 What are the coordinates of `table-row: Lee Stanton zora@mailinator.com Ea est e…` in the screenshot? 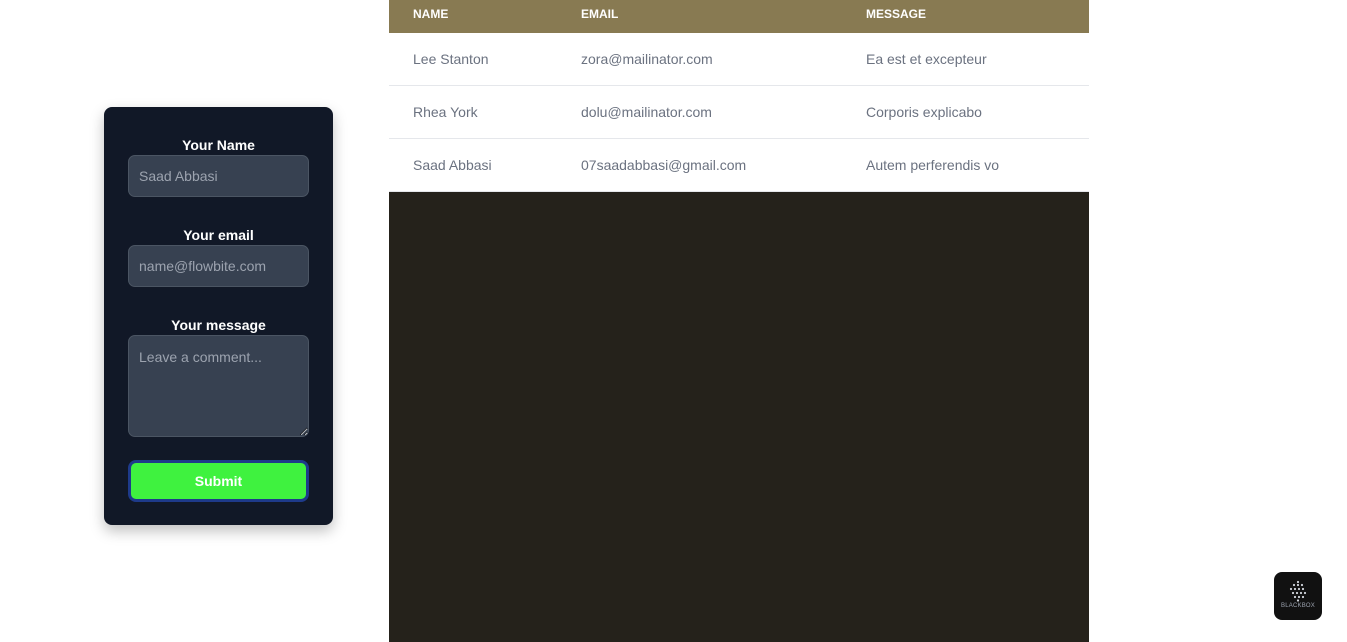 It's located at (739, 59).